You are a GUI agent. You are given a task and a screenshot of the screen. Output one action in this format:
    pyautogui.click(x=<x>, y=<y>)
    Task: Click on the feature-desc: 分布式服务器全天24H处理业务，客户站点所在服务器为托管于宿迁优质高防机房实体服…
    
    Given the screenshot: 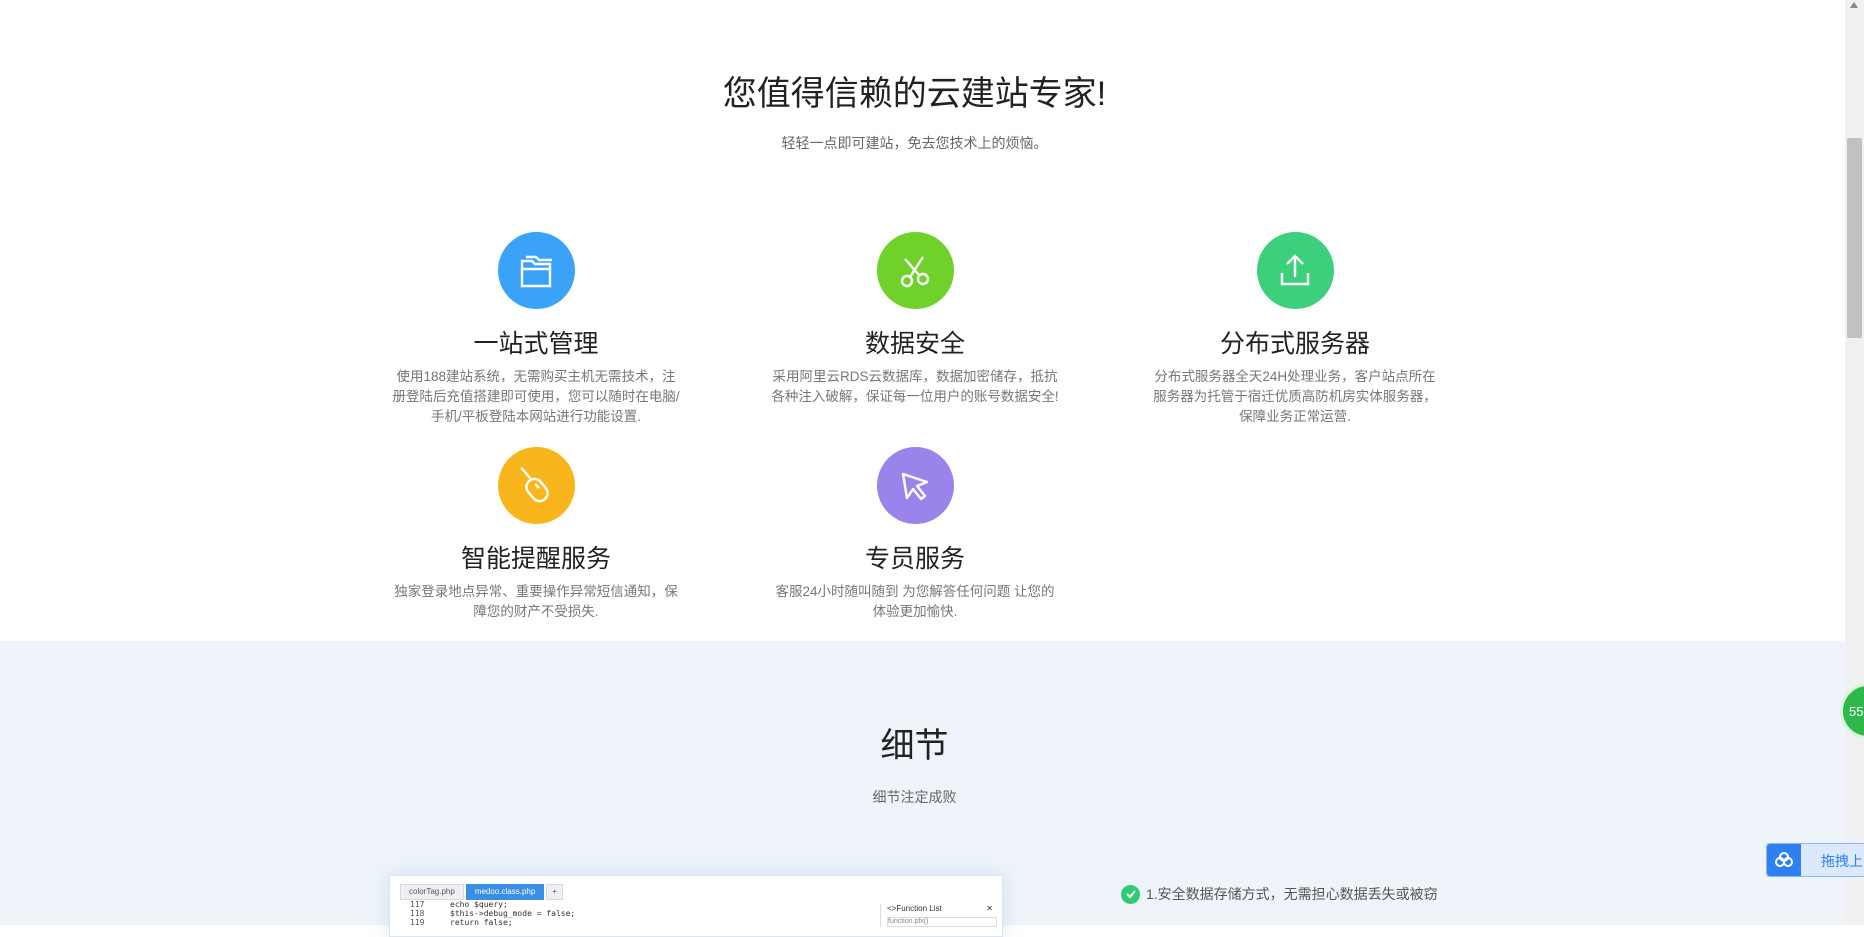 What is the action you would take?
    pyautogui.click(x=1295, y=396)
    